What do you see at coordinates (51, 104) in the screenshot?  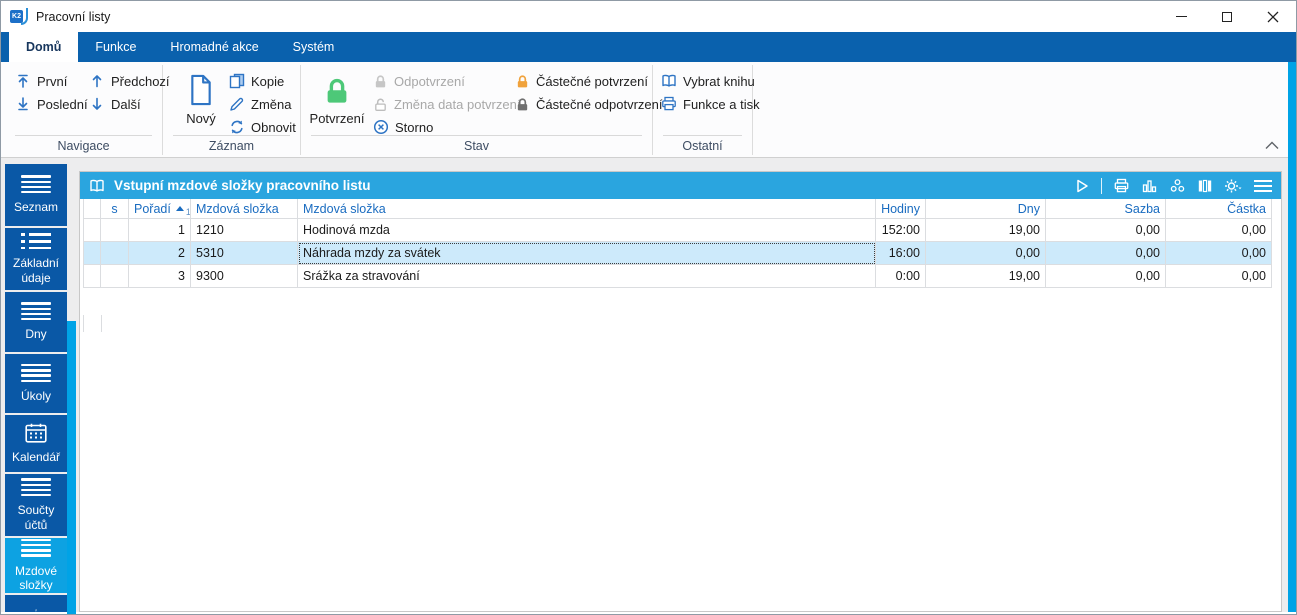 I see `ribbon-button-last: Poslední` at bounding box center [51, 104].